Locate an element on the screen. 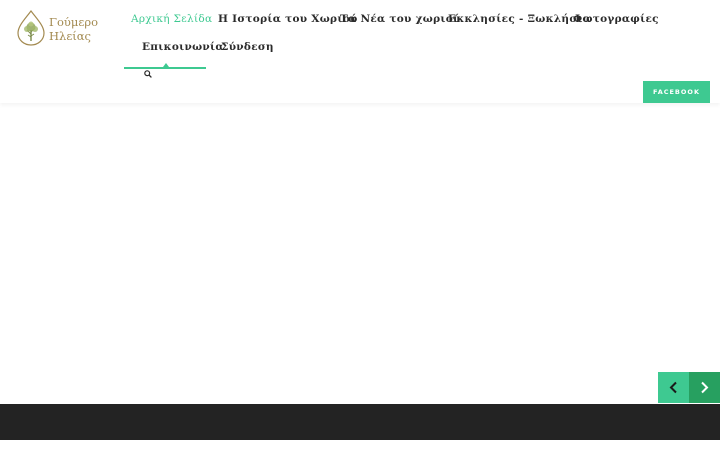  logo-line-1: Γούμερο is located at coordinates (74, 22).